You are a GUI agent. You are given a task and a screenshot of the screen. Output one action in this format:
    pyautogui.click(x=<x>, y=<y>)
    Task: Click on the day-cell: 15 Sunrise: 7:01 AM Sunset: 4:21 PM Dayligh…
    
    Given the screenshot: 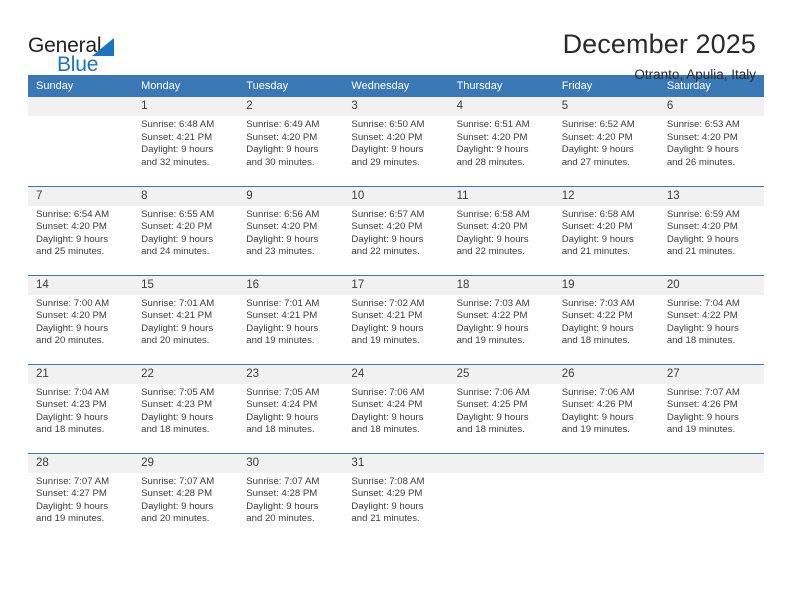 What is the action you would take?
    pyautogui.click(x=186, y=319)
    